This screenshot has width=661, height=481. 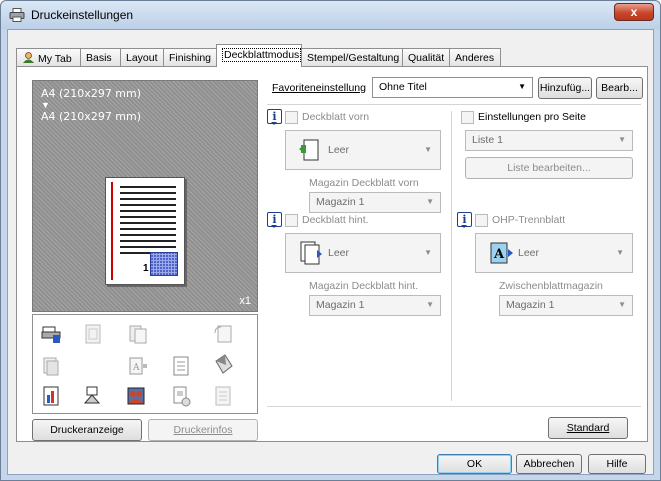 What do you see at coordinates (223, 396) in the screenshot?
I see `lined-page-icon` at bounding box center [223, 396].